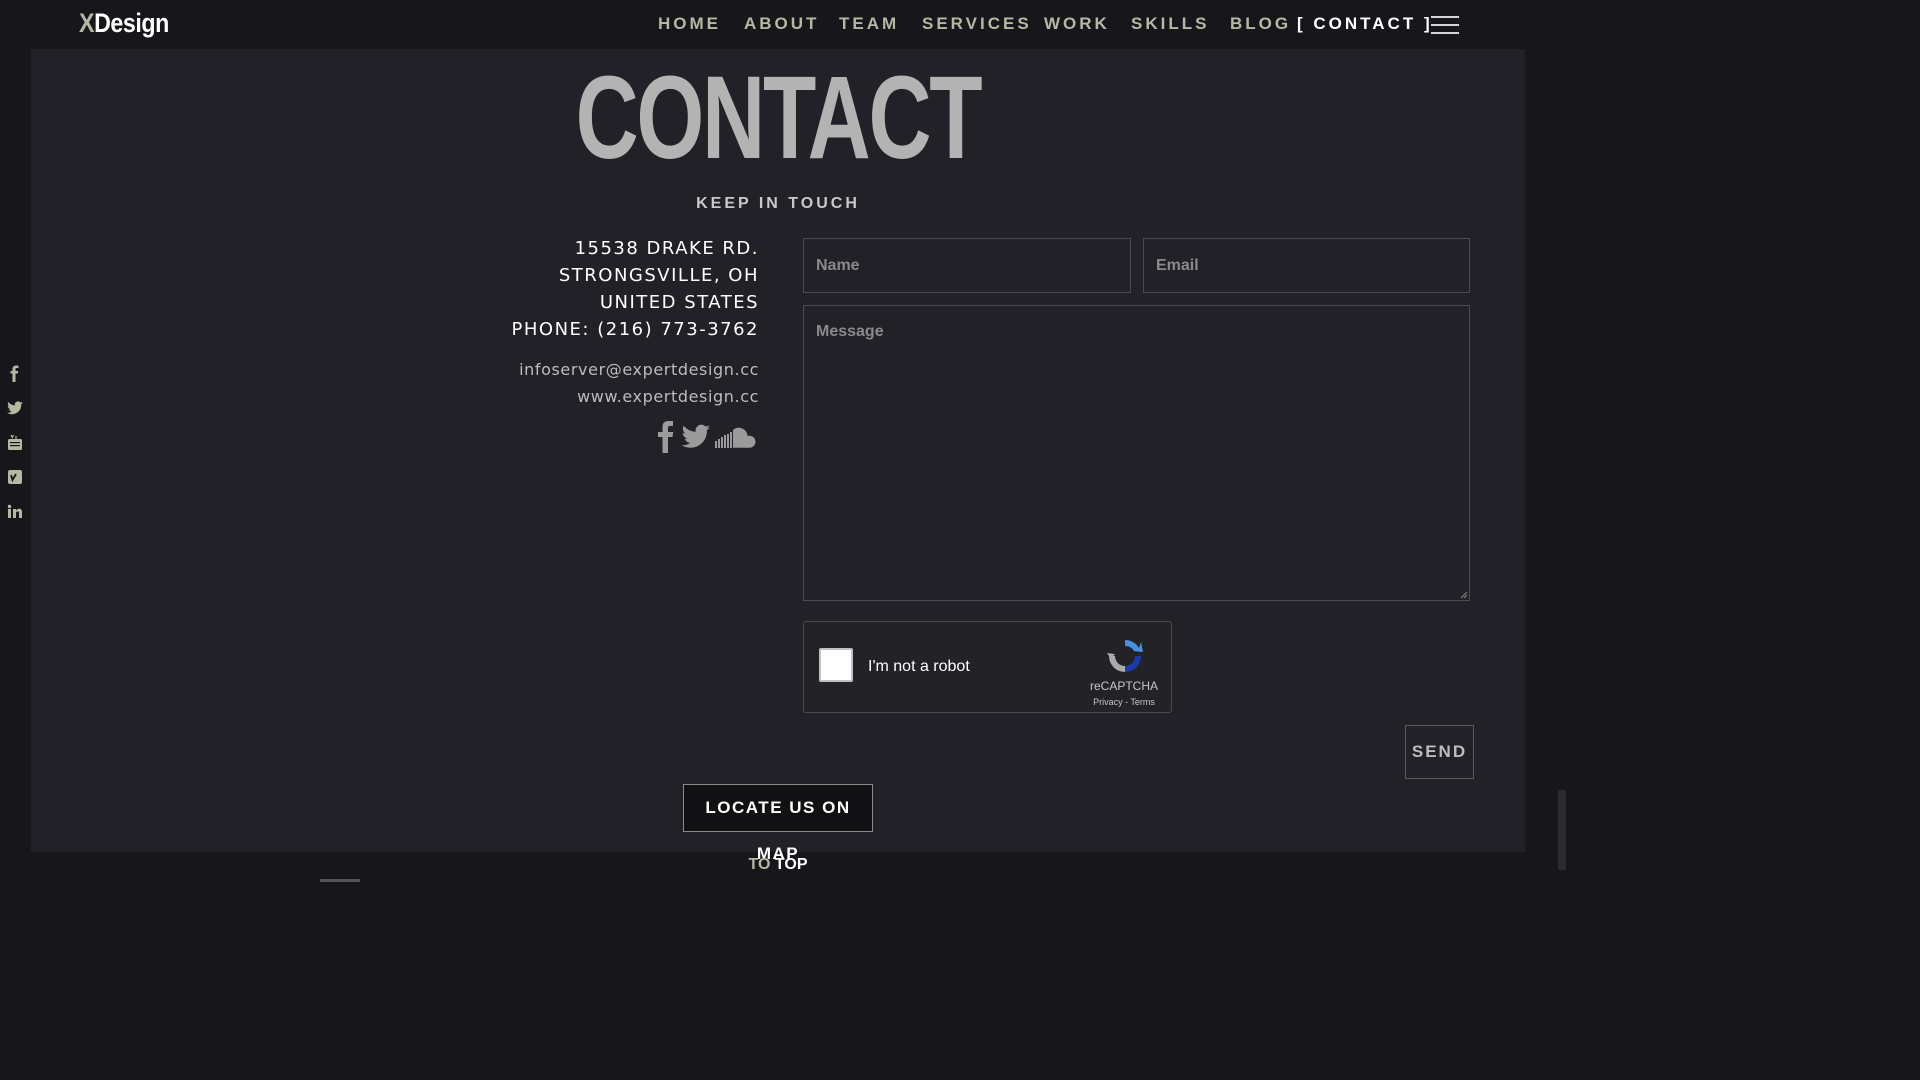 This screenshot has width=1920, height=1080. Describe the element at coordinates (1177, 265) in the screenshot. I see `email-placeholder: Email` at that location.